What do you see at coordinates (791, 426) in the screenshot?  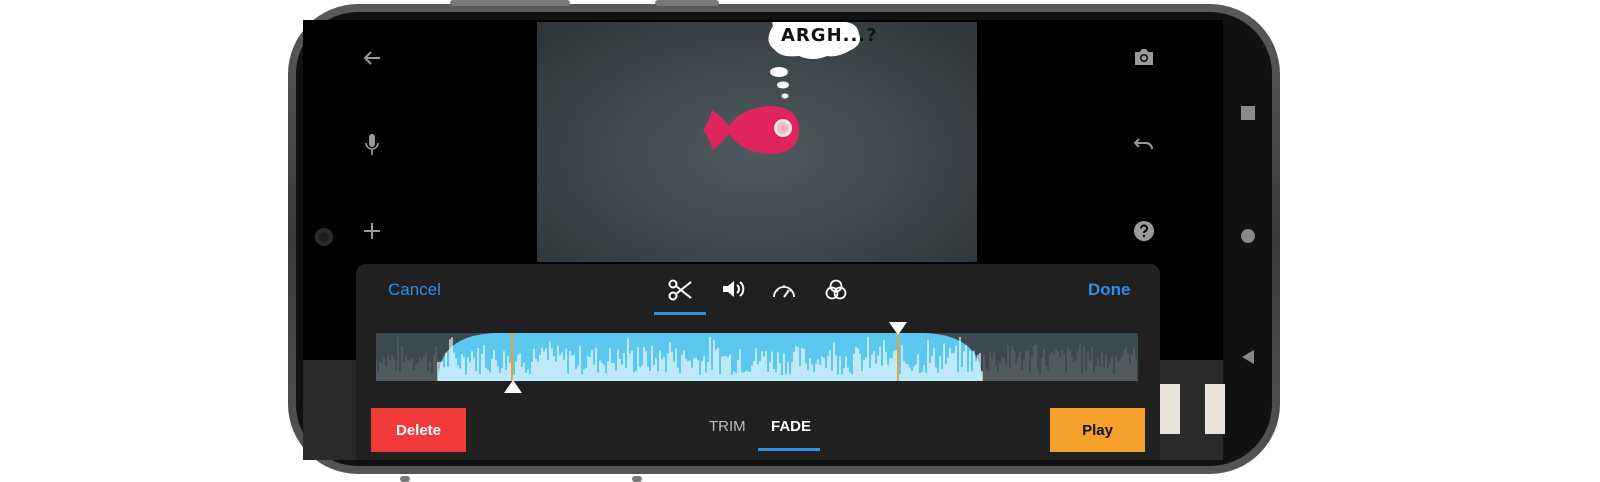 I see `tab-fade: FADE` at bounding box center [791, 426].